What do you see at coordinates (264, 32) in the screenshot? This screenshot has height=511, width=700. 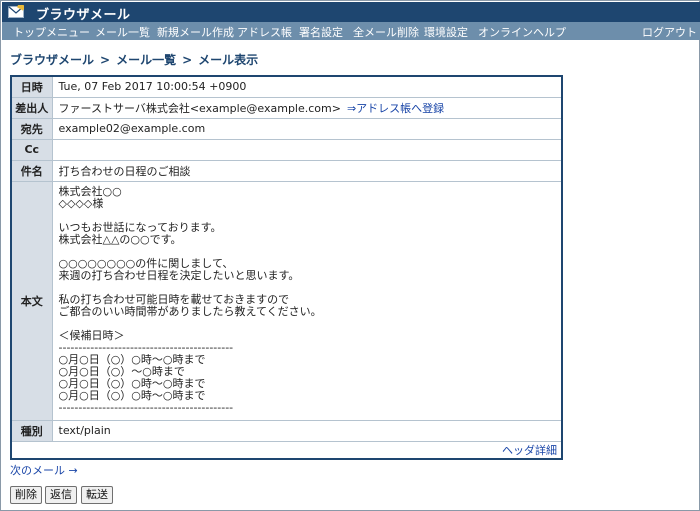 I see `nav-address-book: アドレス帳` at bounding box center [264, 32].